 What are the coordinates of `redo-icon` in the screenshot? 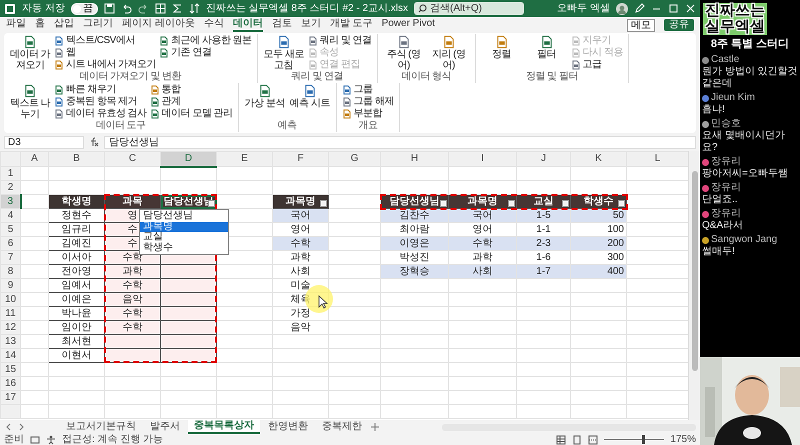 It's located at (143, 8).